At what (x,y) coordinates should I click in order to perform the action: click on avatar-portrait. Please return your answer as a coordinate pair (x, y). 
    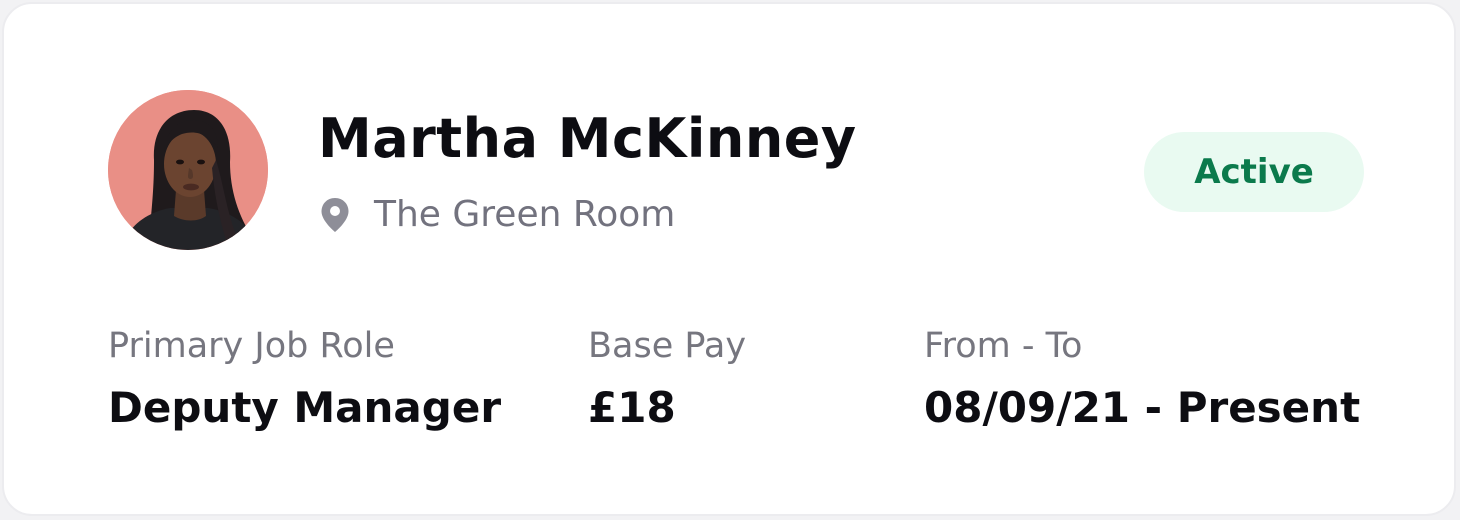
    Looking at the image, I should click on (188, 170).